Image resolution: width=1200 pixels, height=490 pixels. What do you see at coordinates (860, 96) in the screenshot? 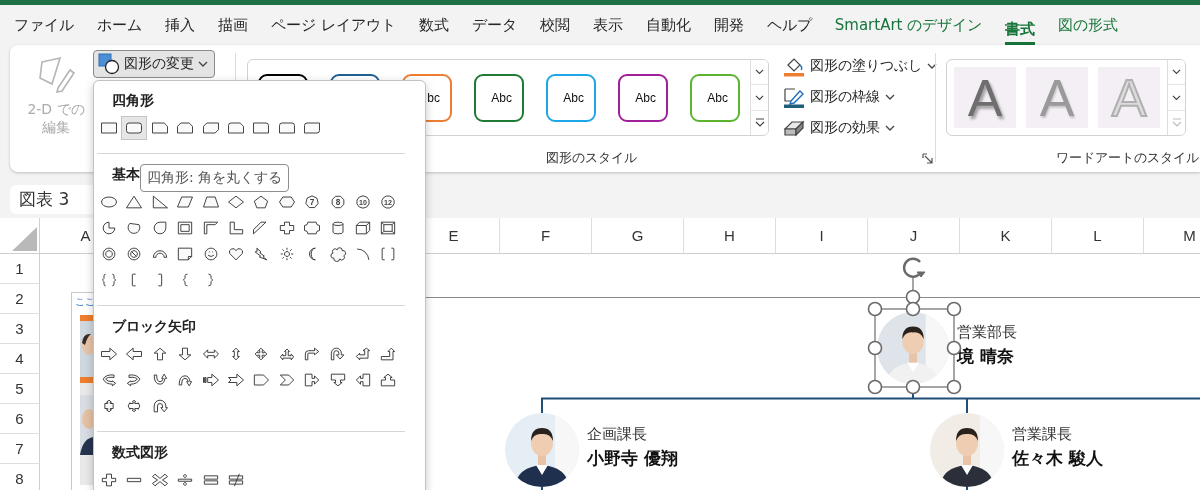
I see `shape-command-button: 図形の枠線` at bounding box center [860, 96].